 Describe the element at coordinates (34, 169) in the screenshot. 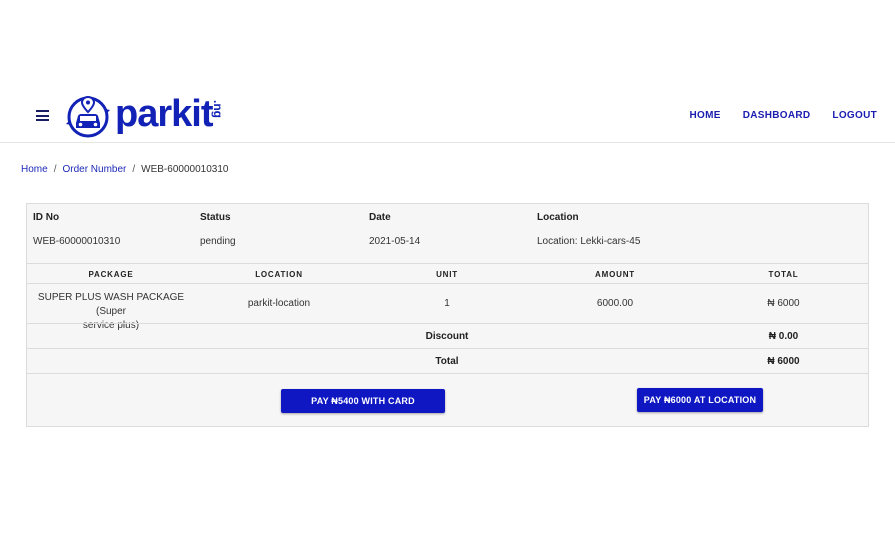

I see `breadcrumb-home-link: Home` at that location.